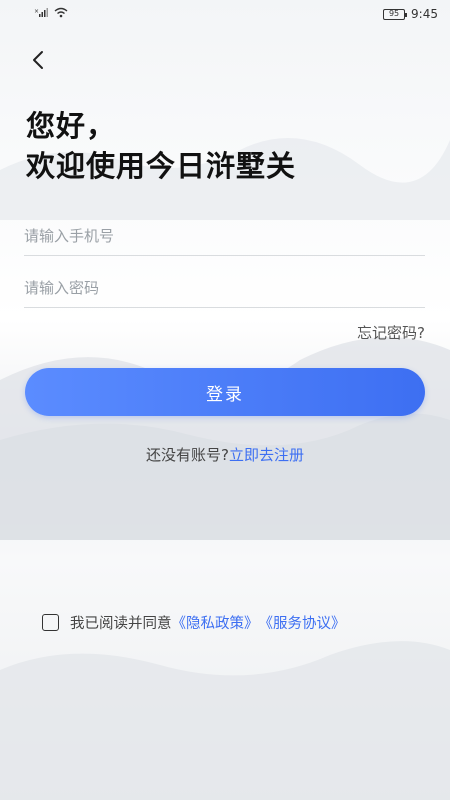  I want to click on status-left: ×, so click(51, 14).